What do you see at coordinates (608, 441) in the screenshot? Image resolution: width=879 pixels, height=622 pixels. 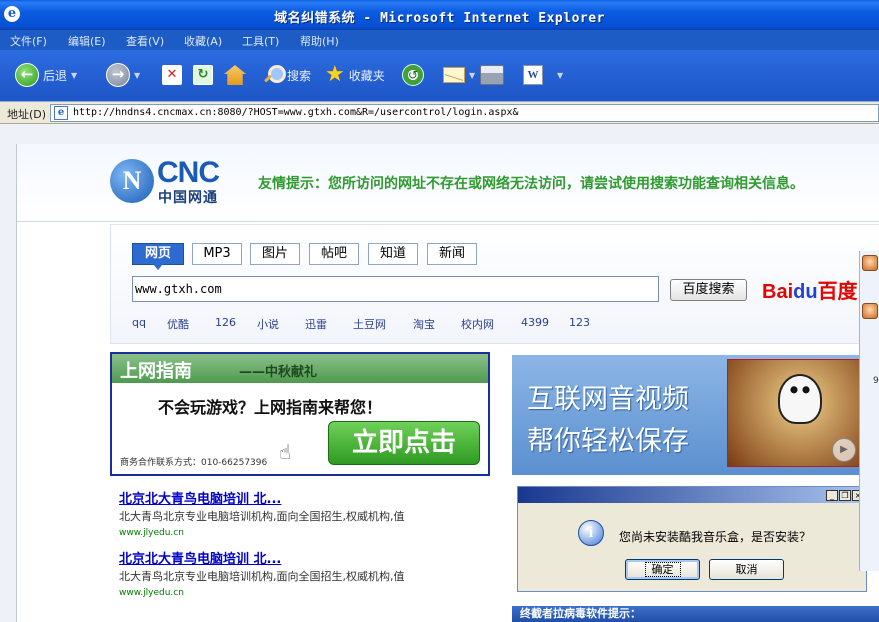 I see `video-banner-line2: 帮你轻松保存` at bounding box center [608, 441].